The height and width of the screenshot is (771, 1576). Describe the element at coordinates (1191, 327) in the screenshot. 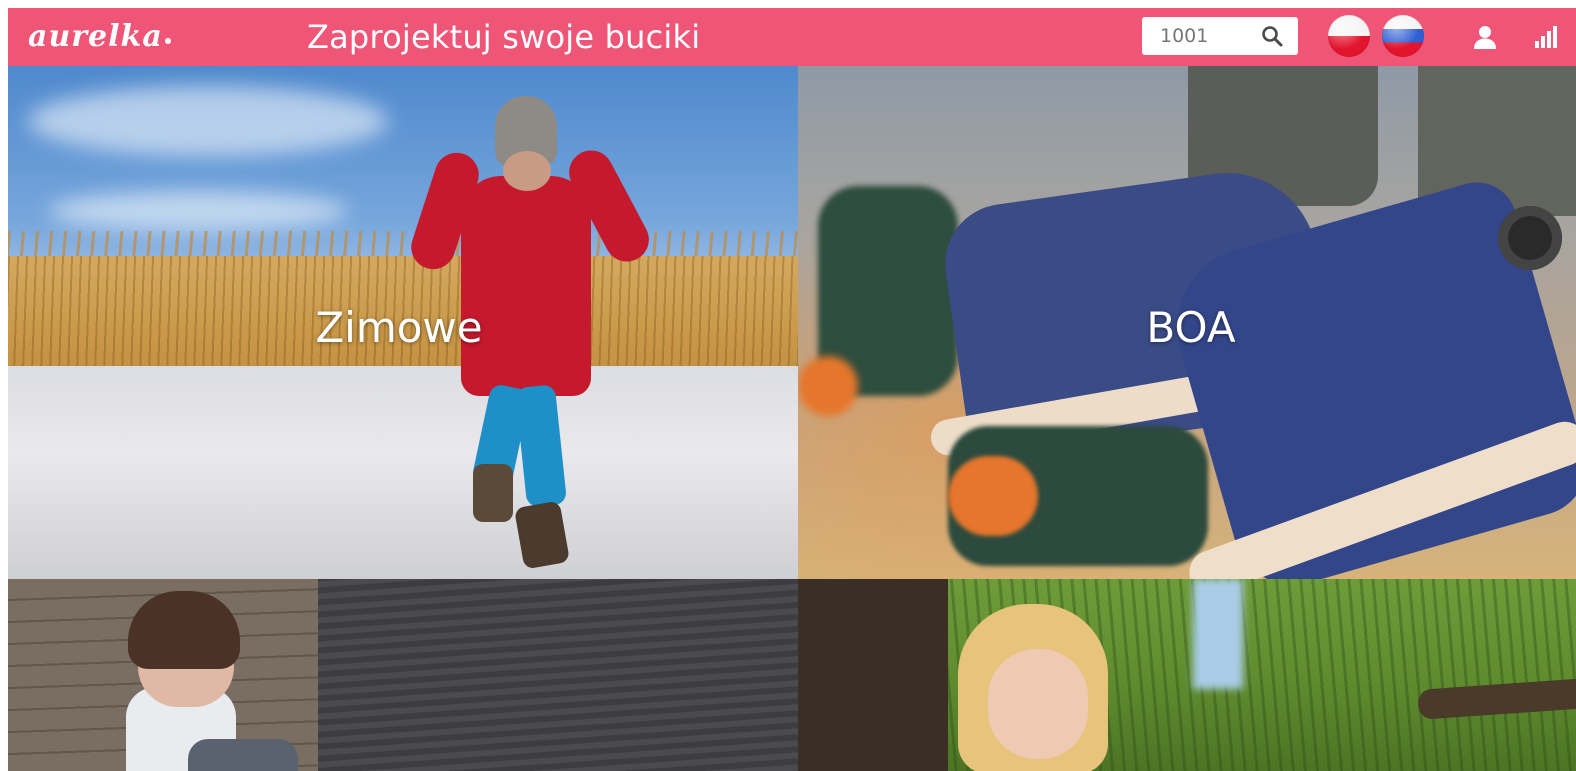

I see `tile-label-boa: BOA` at that location.